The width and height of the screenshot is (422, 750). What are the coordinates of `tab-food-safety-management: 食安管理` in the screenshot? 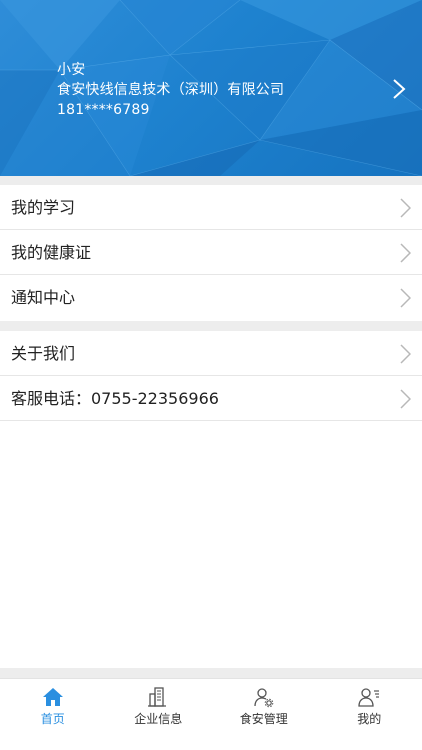 It's located at (264, 704).